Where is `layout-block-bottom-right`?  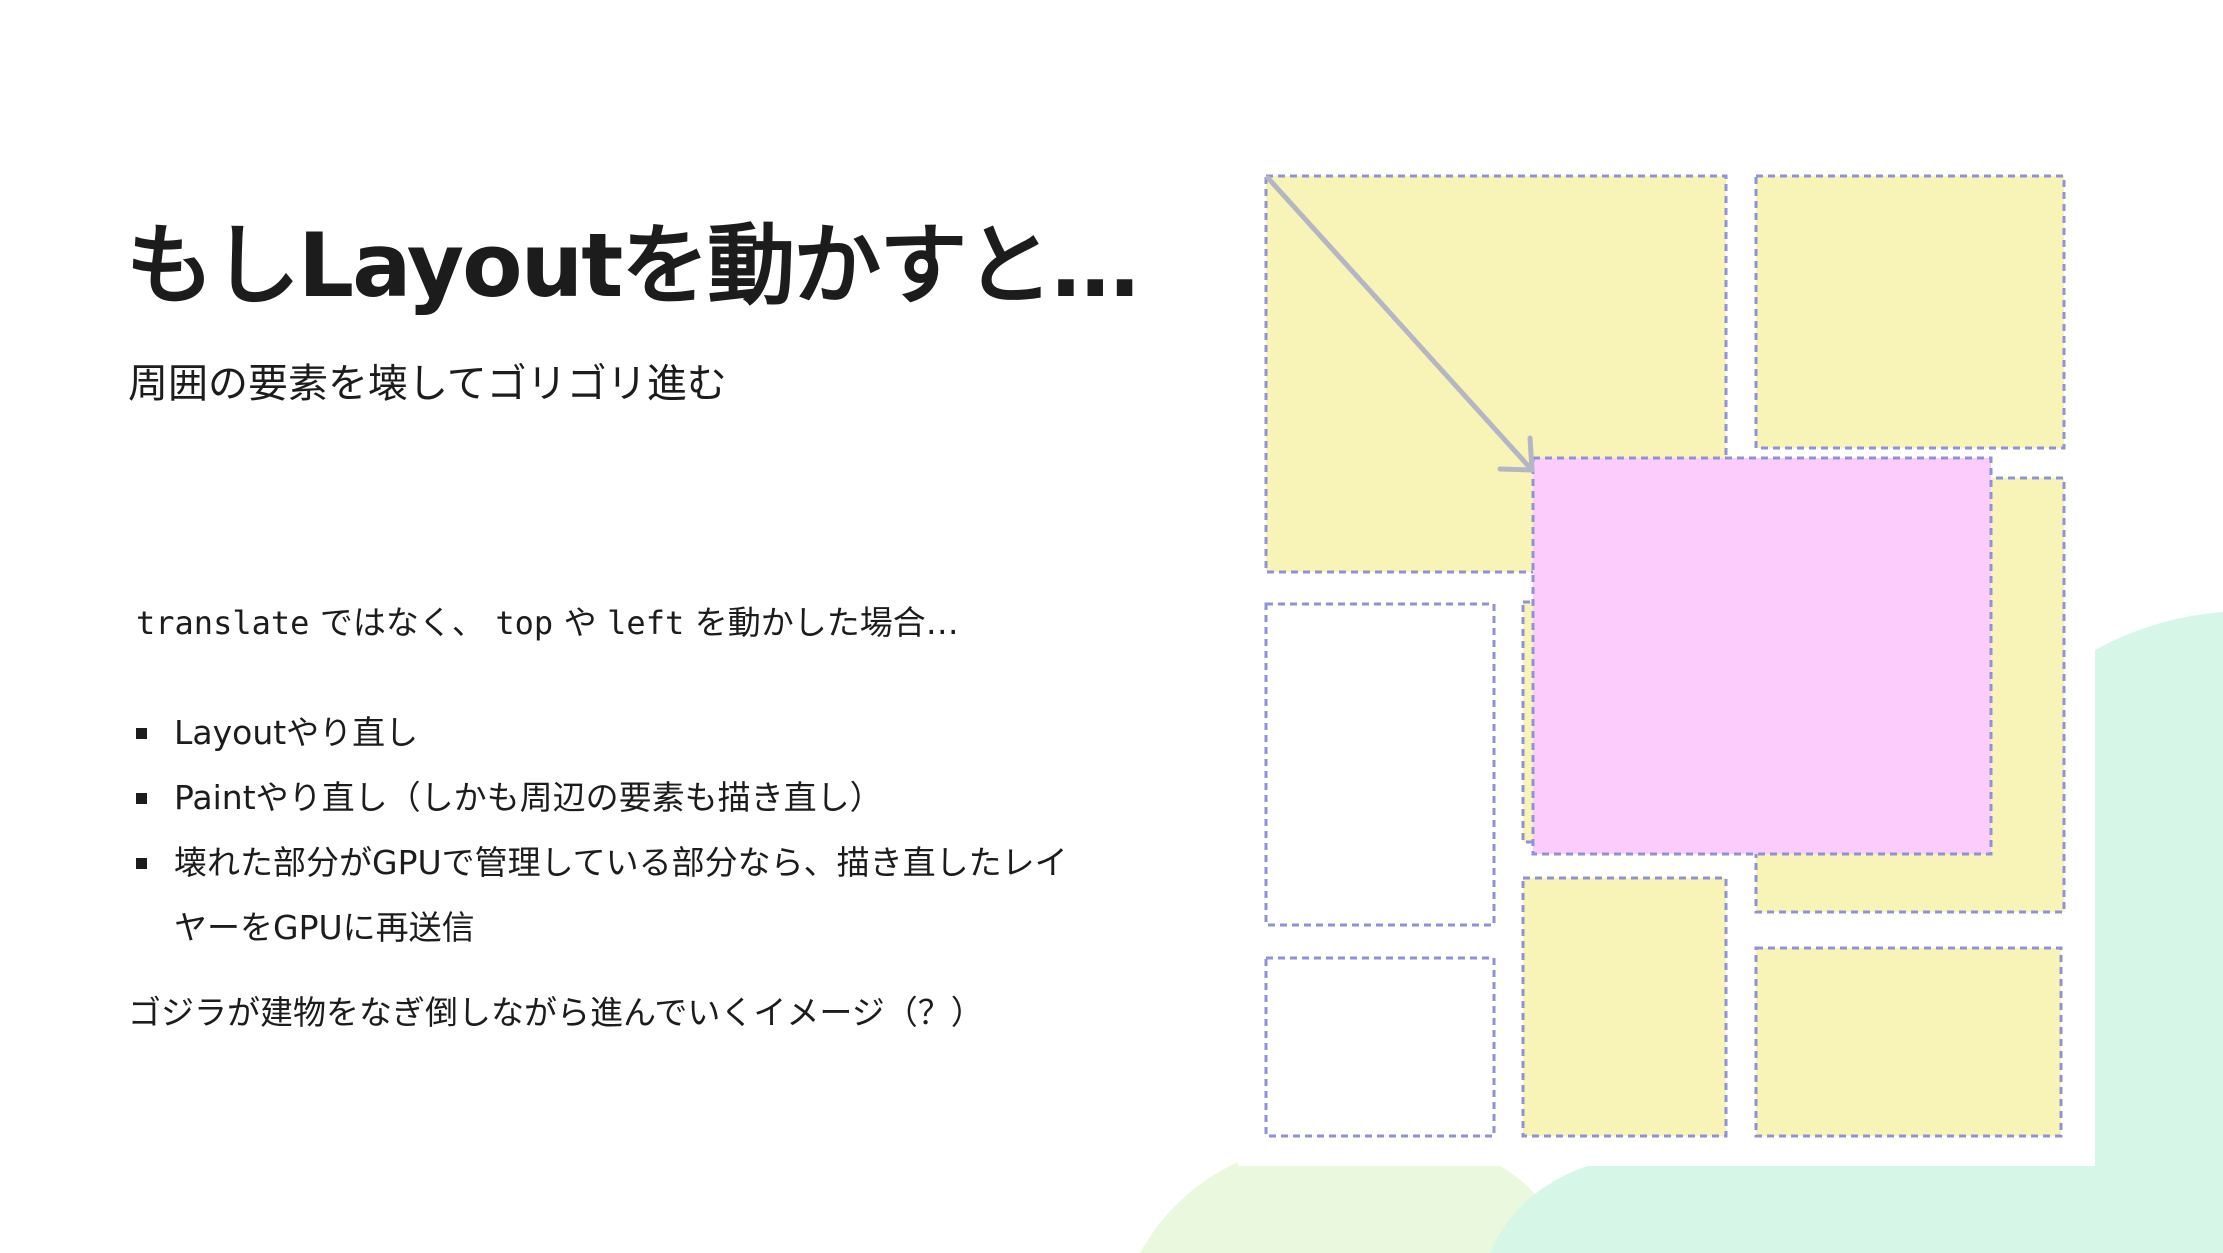 layout-block-bottom-right is located at coordinates (1908, 1042).